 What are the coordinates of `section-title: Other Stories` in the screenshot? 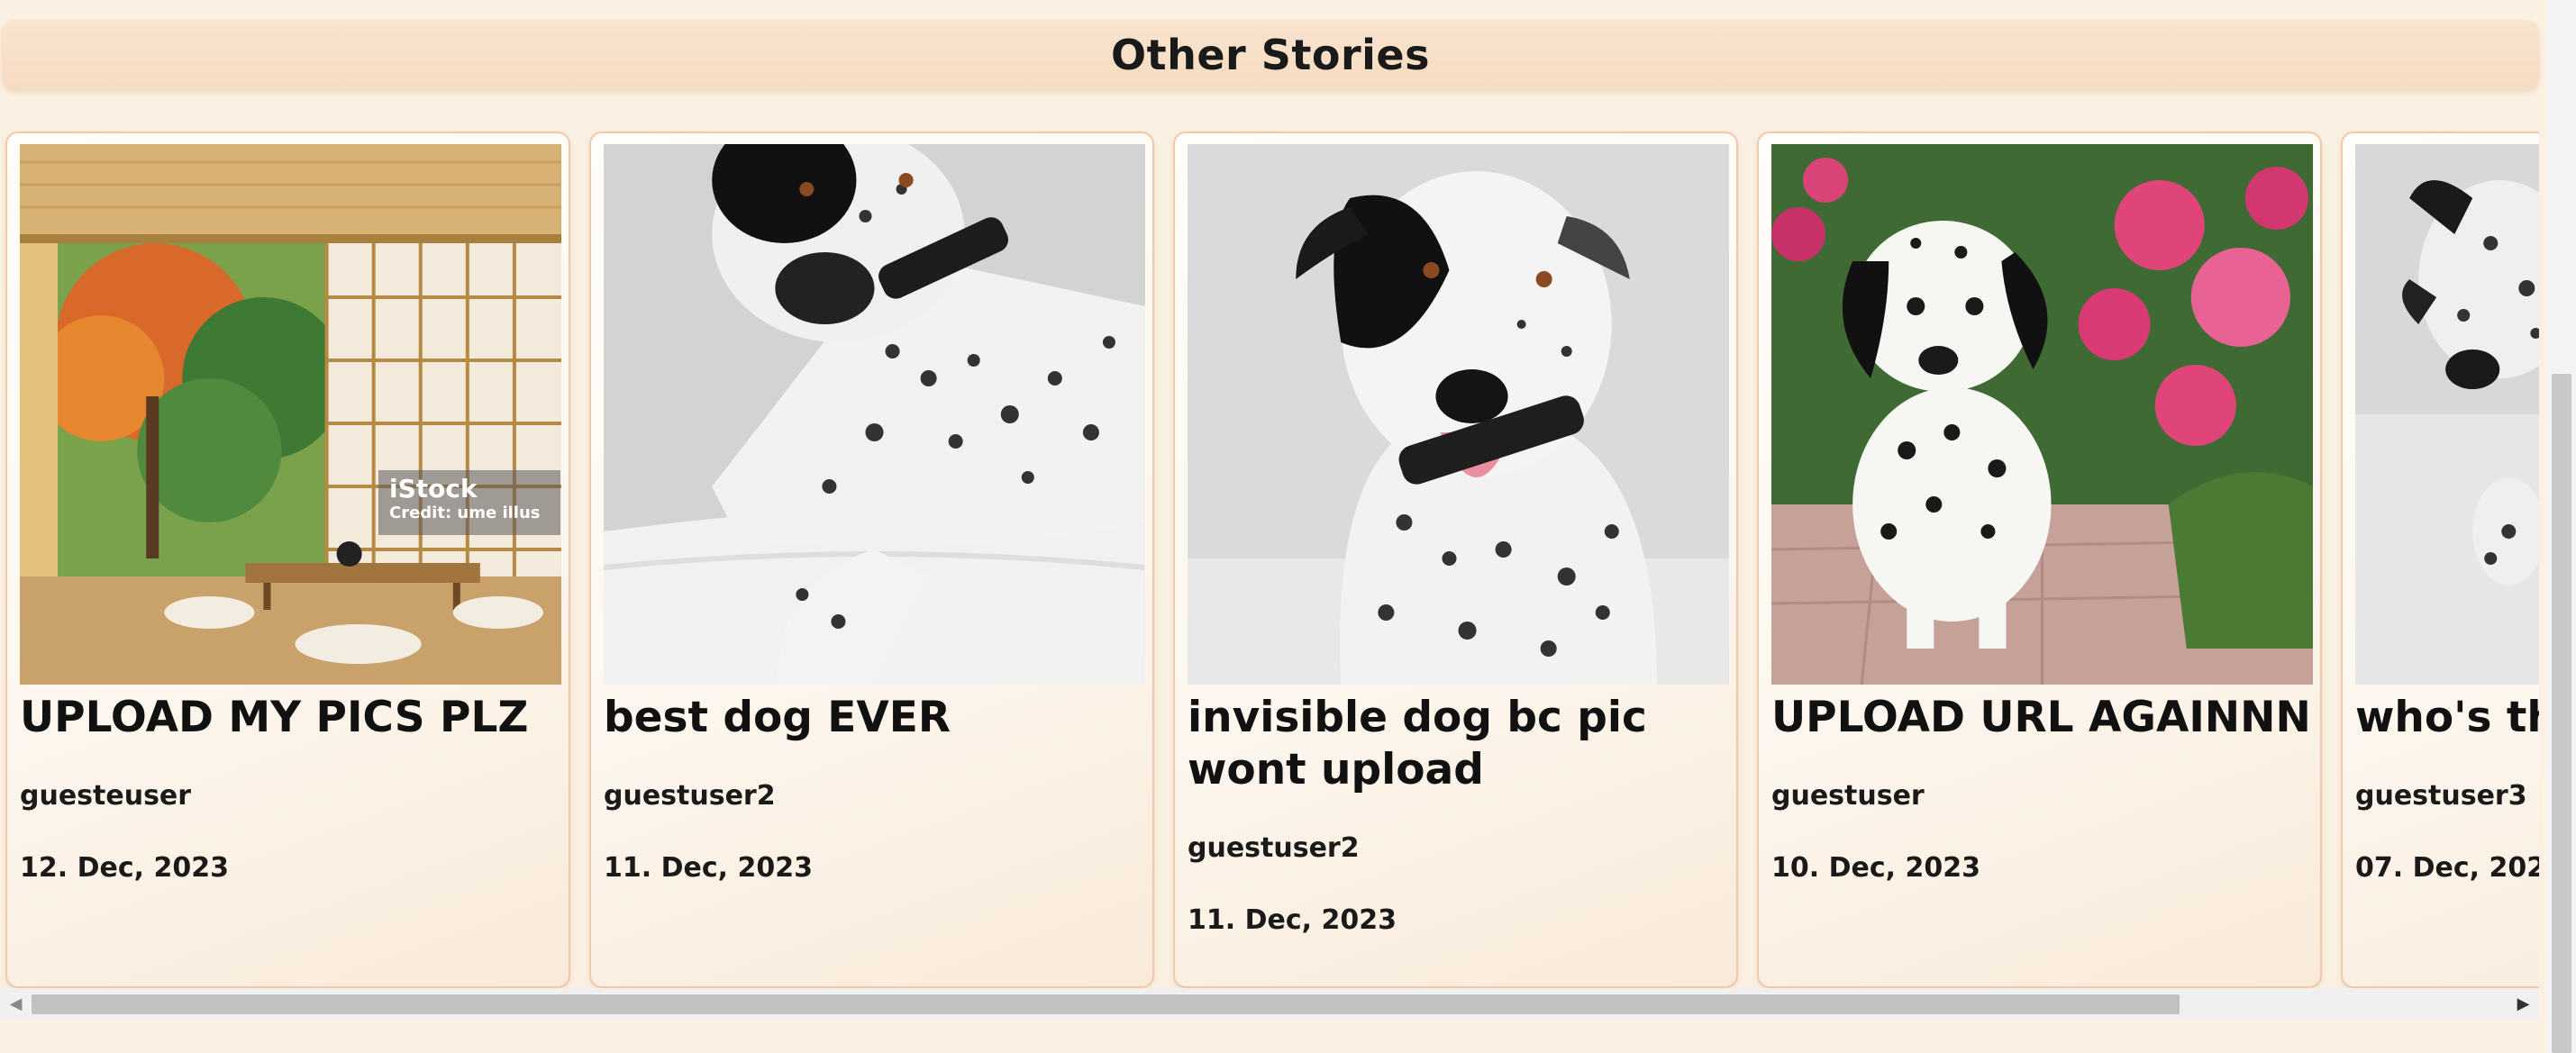 It's located at (1270, 55).